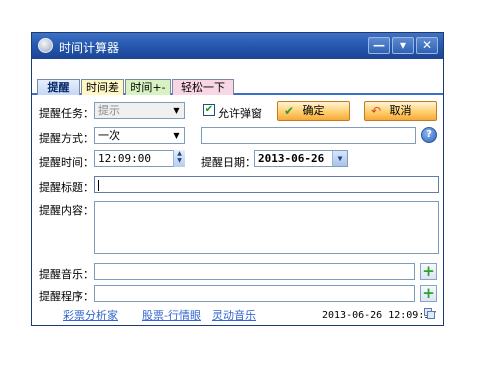 This screenshot has height=375, width=500. What do you see at coordinates (428, 271) in the screenshot?
I see `add-music-plus-icon: +` at bounding box center [428, 271].